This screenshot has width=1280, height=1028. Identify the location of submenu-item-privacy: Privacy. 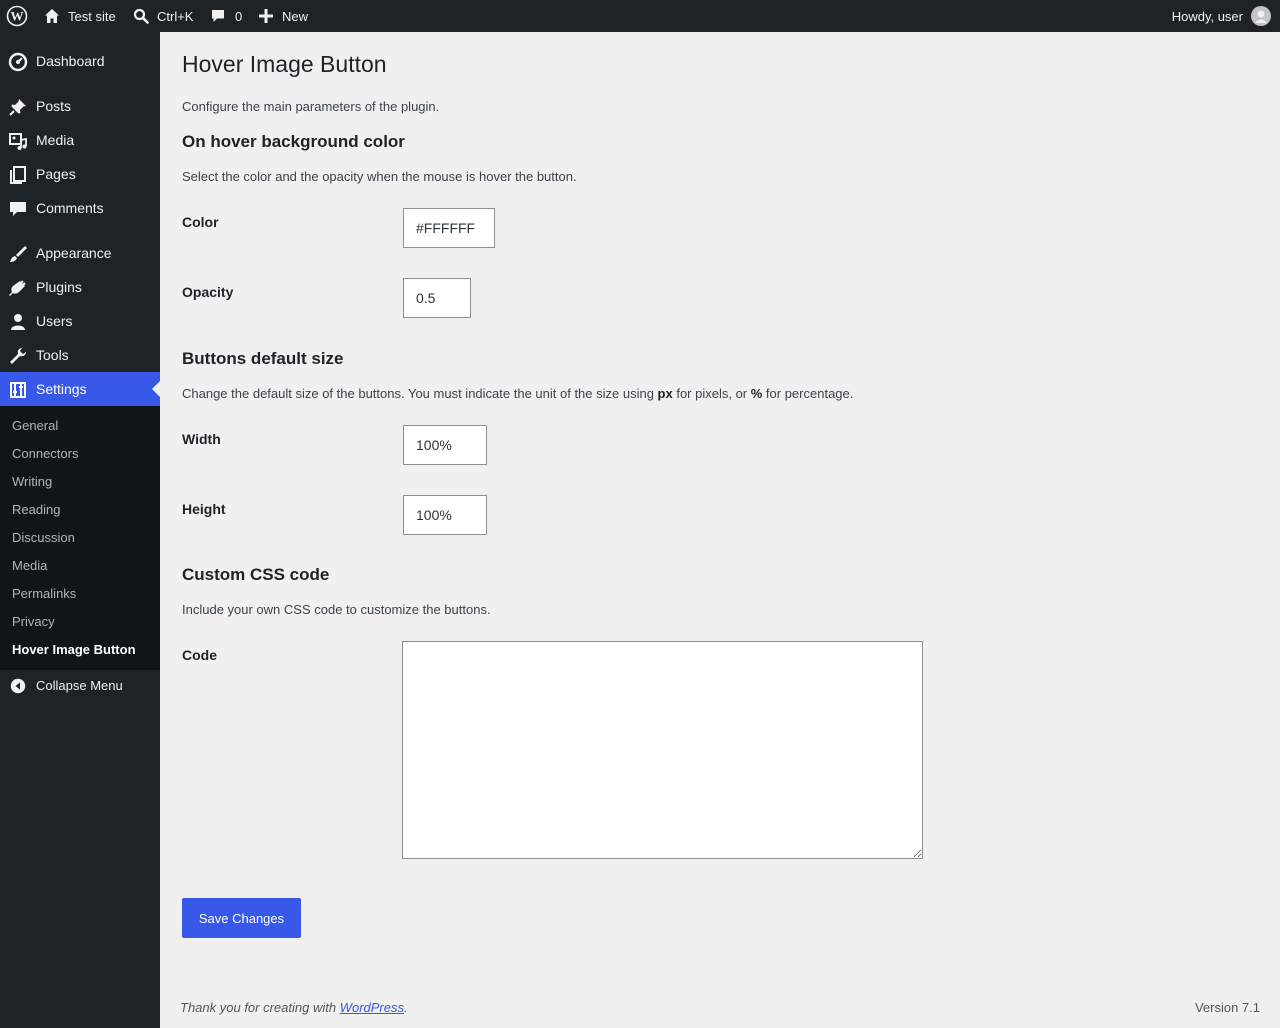
(33, 621).